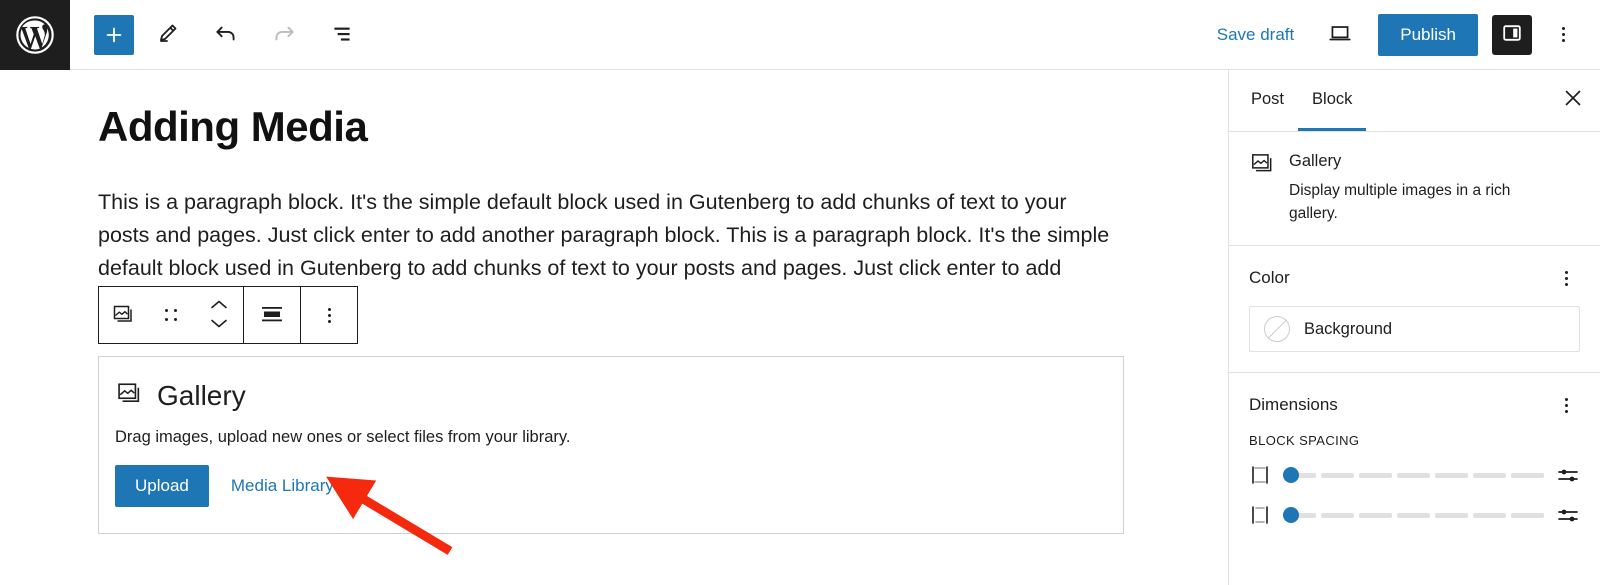 Image resolution: width=1600 pixels, height=585 pixels. Describe the element at coordinates (1293, 404) in the screenshot. I see `dimensions-section-title: Dimensions` at that location.